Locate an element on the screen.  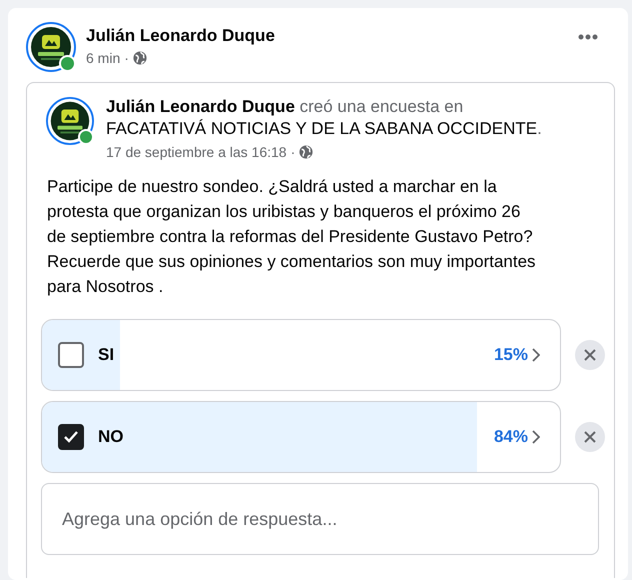
checkmark-icon is located at coordinates (71, 437).